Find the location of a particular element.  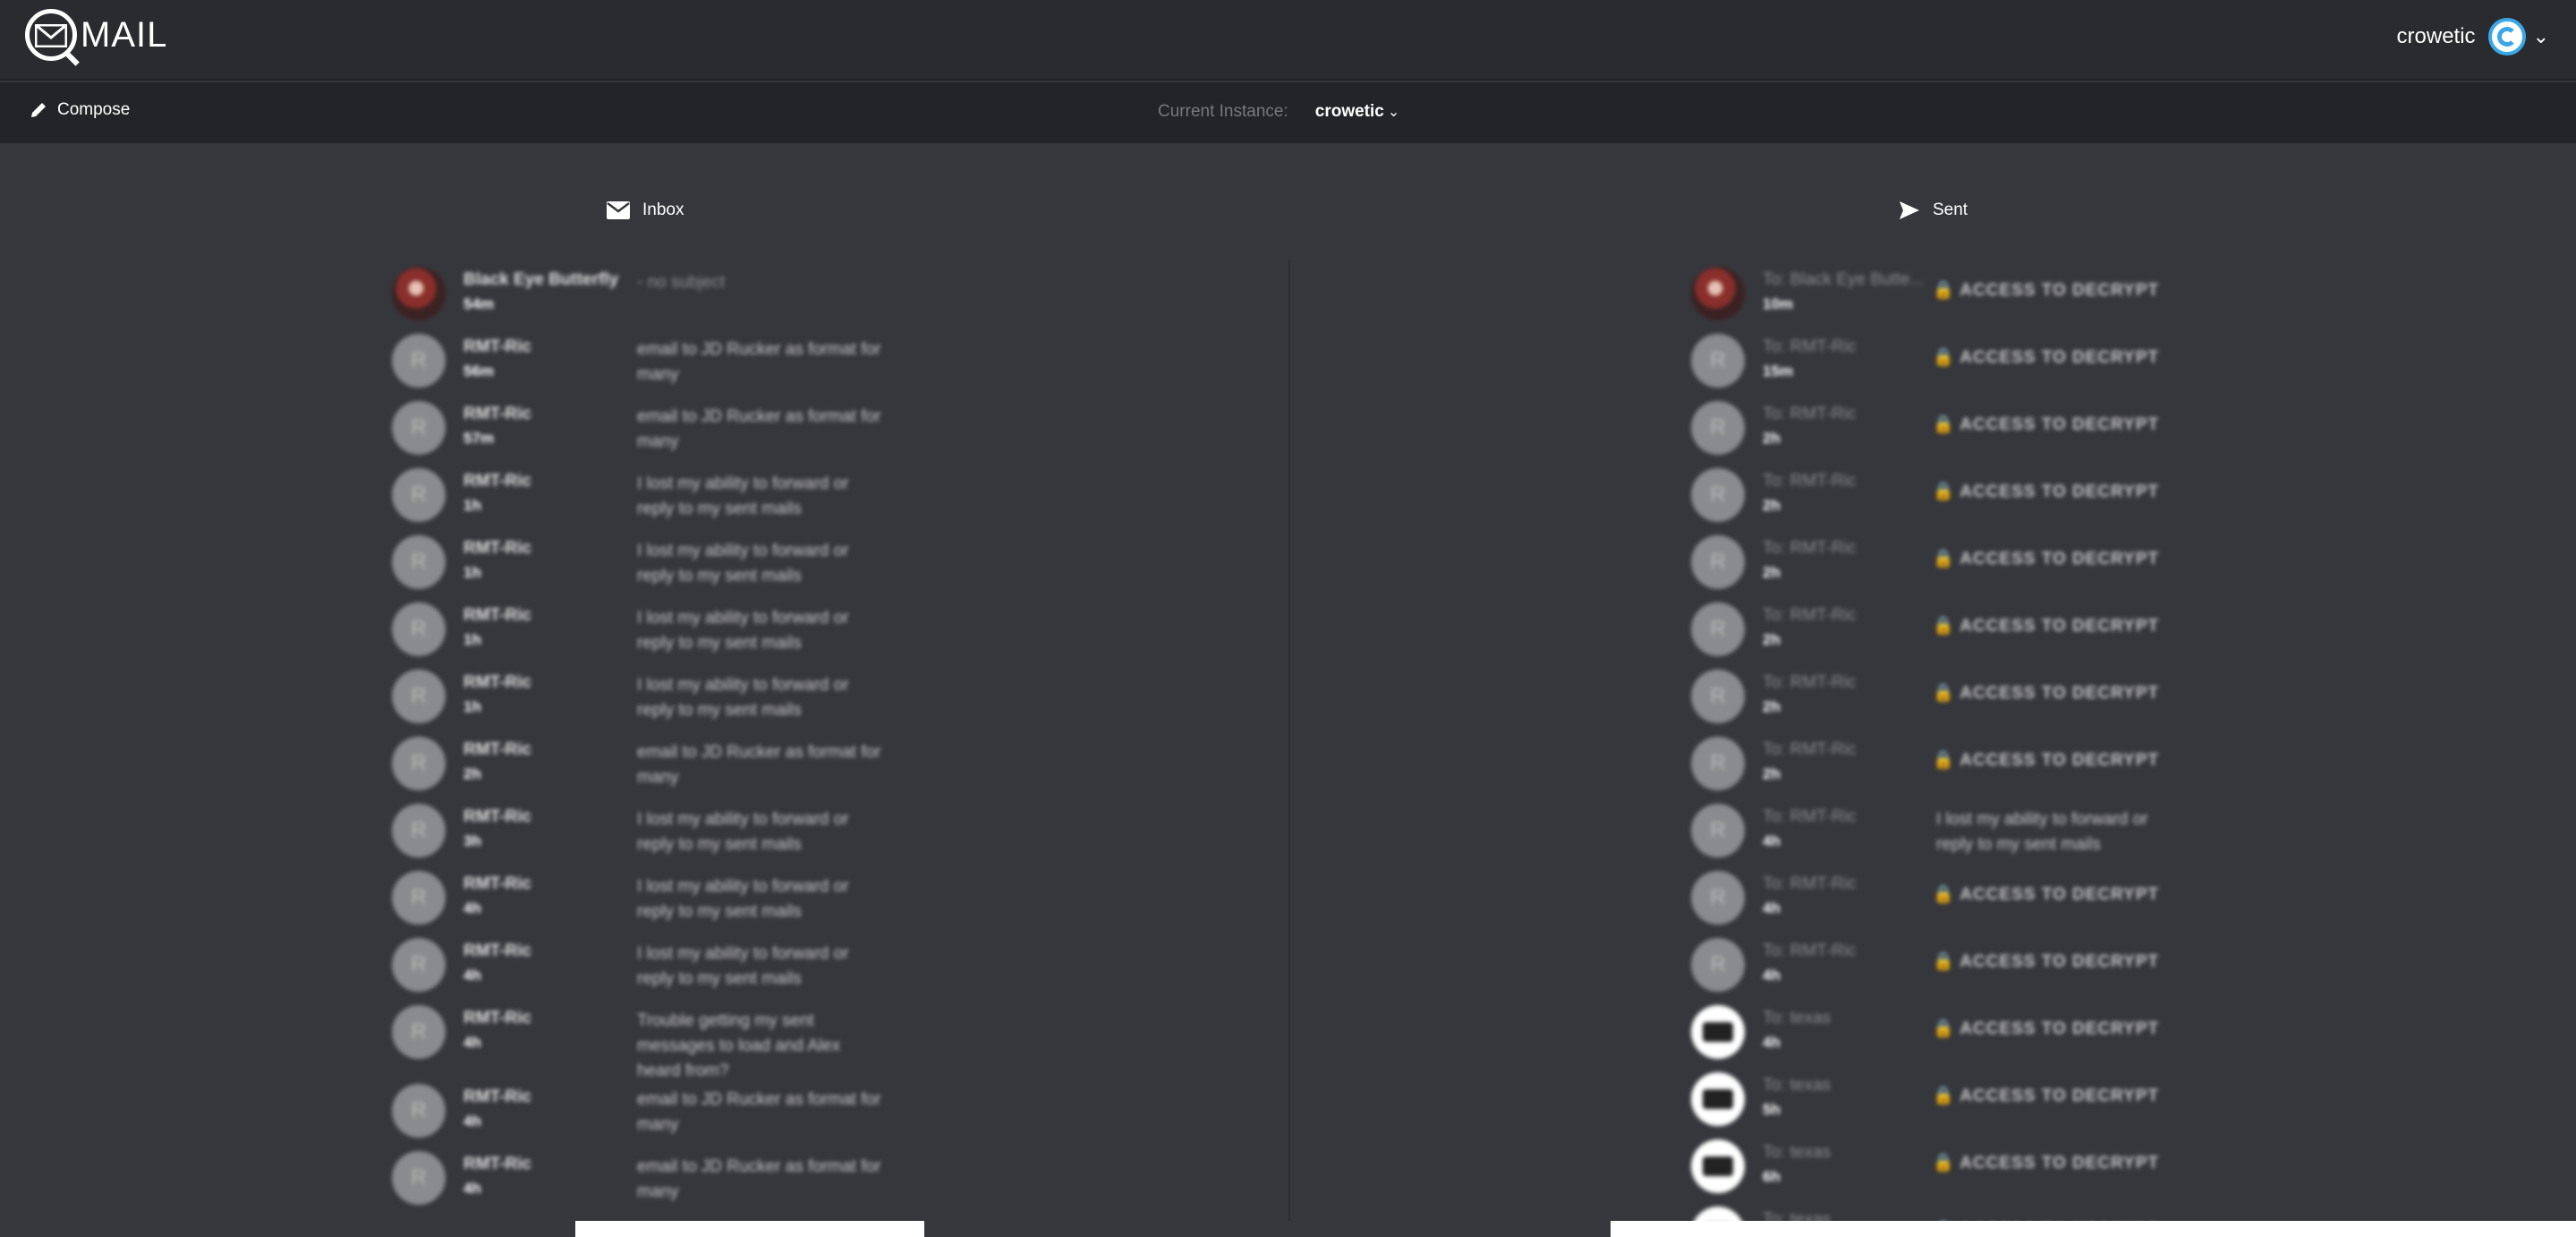

column-divider is located at coordinates (1289, 744).